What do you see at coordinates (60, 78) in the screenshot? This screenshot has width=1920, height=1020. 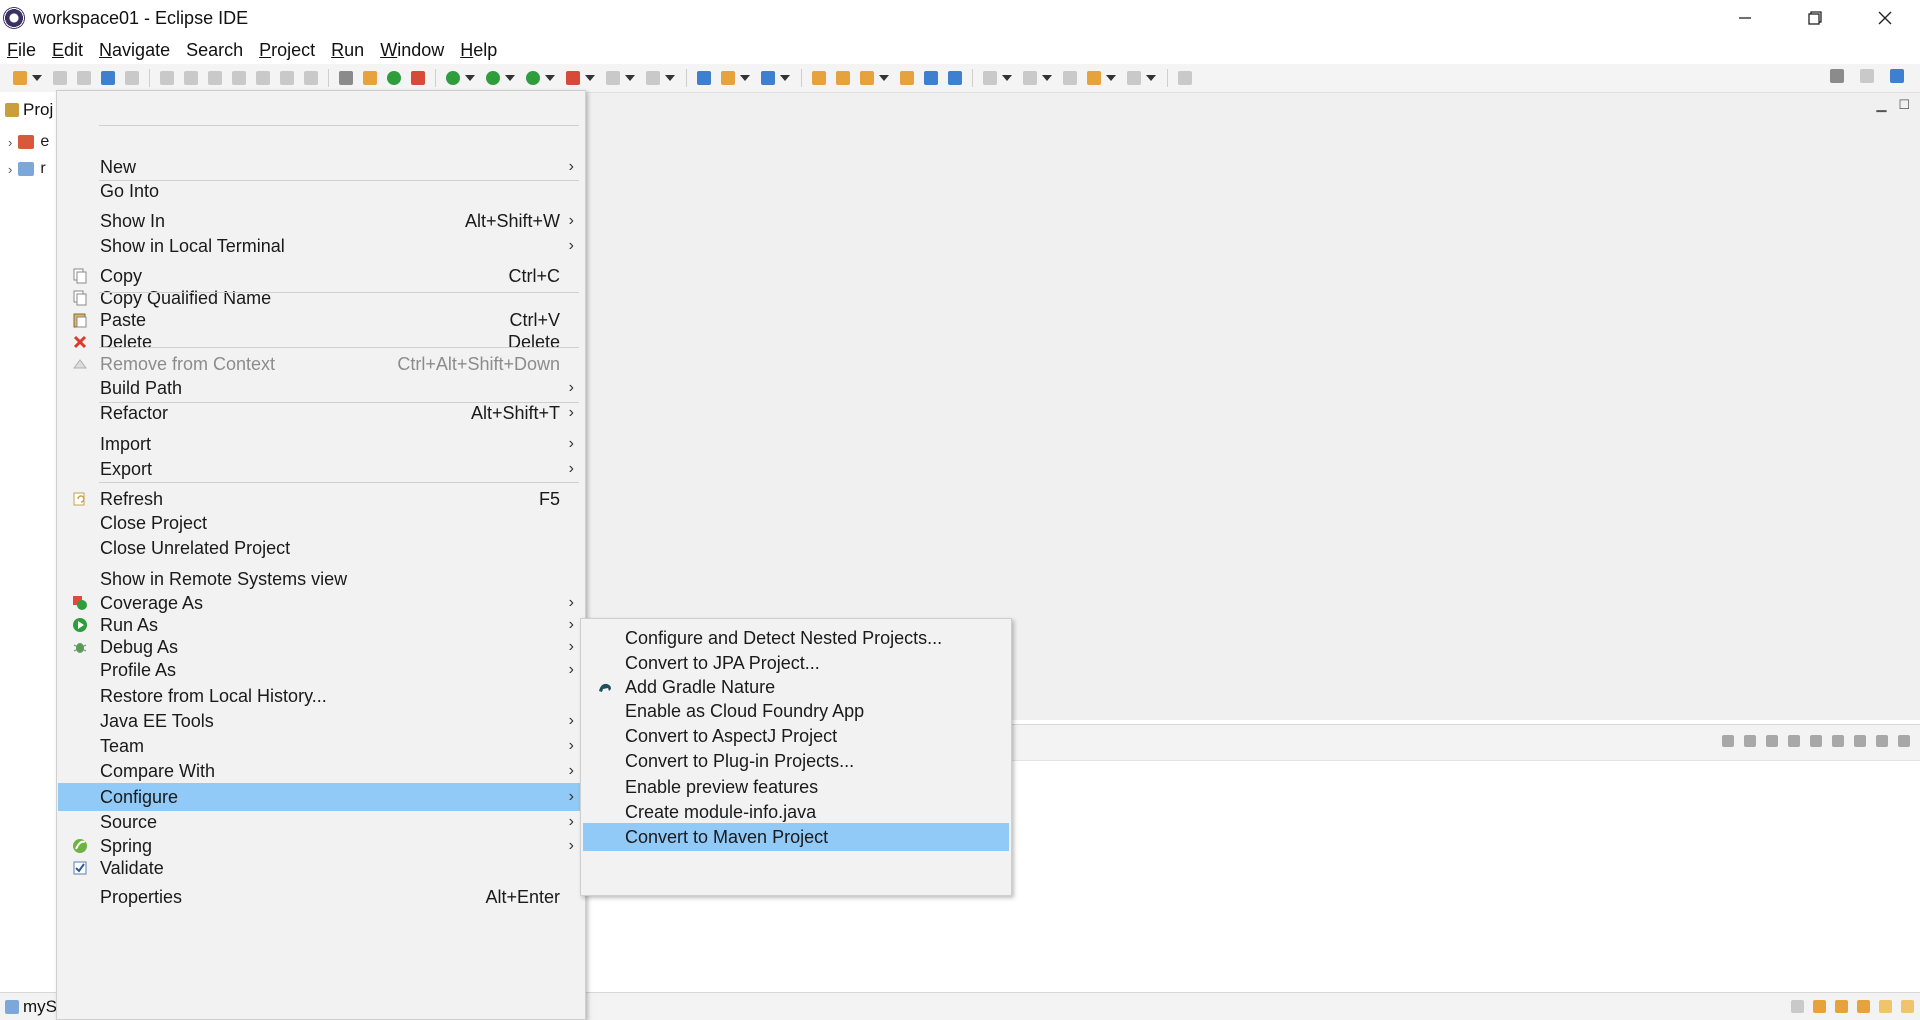 I see `save-icon` at bounding box center [60, 78].